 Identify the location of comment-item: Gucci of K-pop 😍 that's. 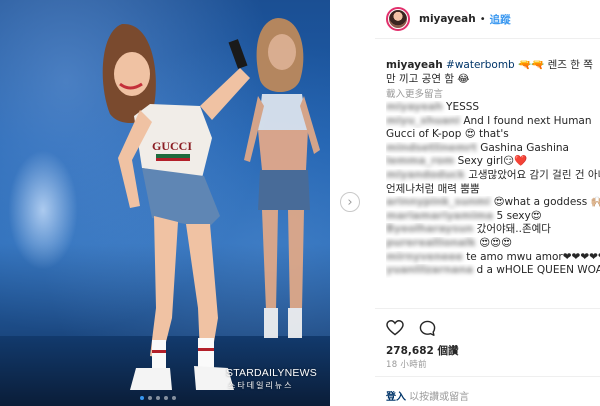
(493, 135).